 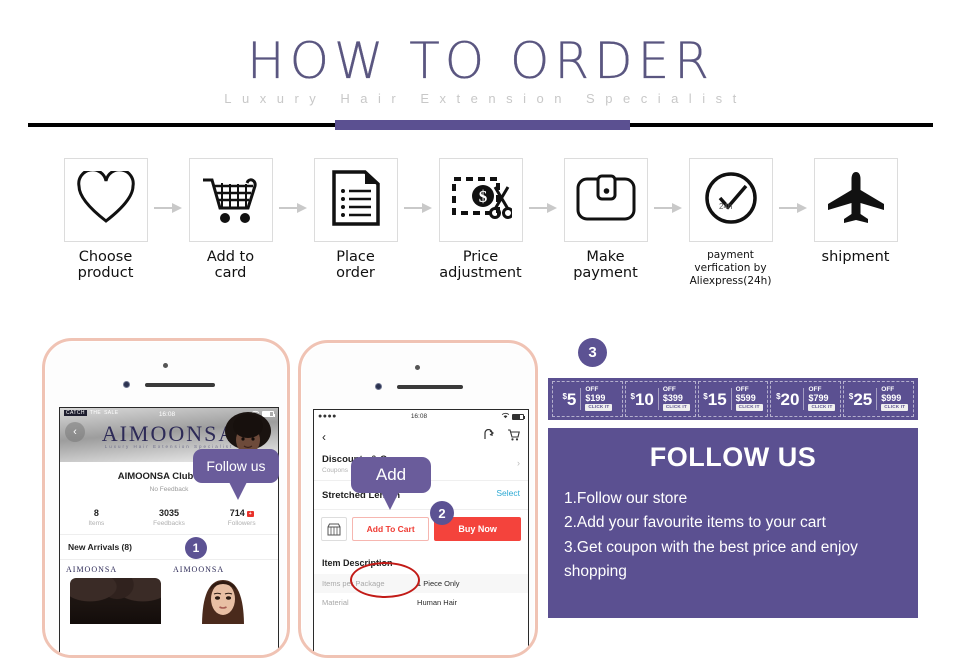 I want to click on airplane-icon, so click(x=856, y=200).